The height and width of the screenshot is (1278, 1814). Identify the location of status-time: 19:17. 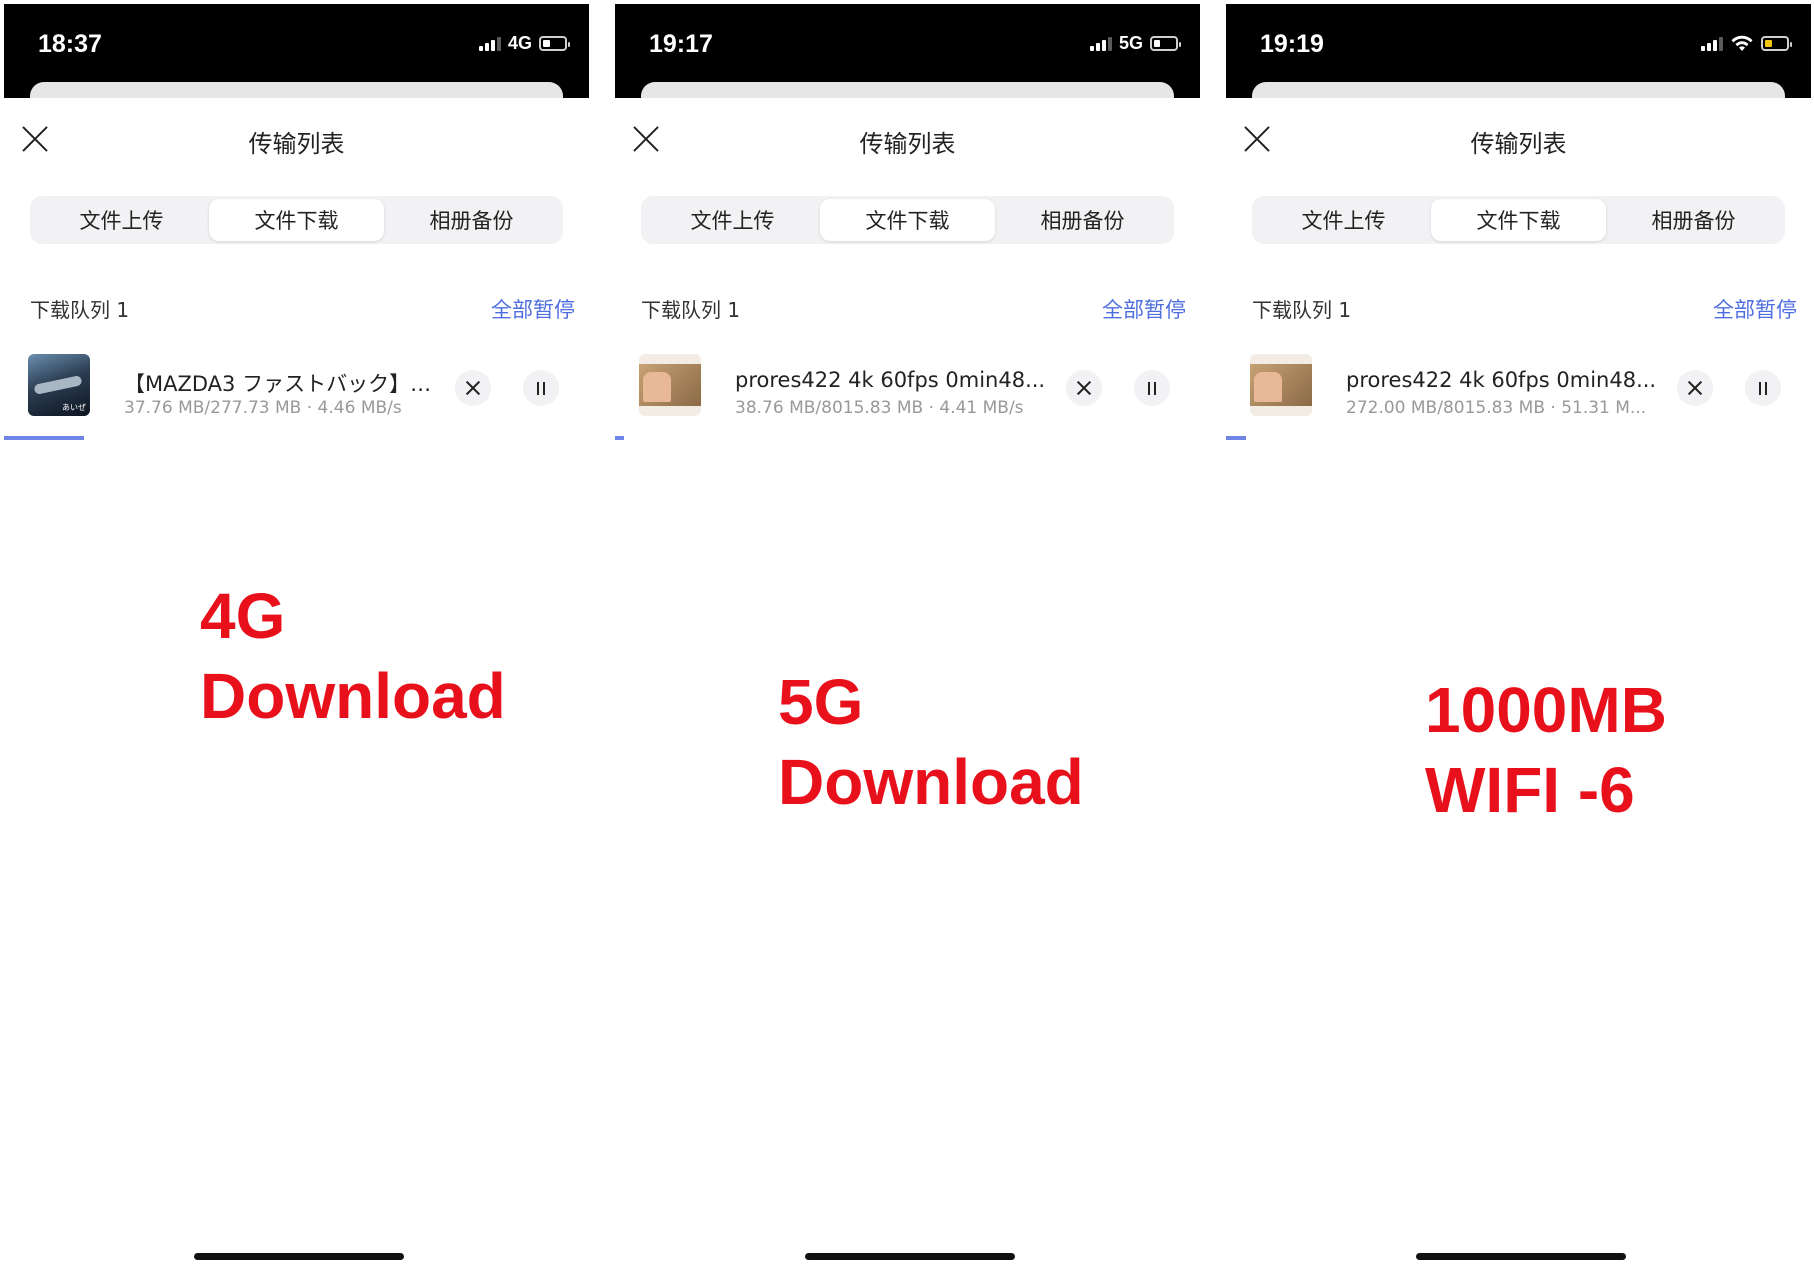
(681, 44).